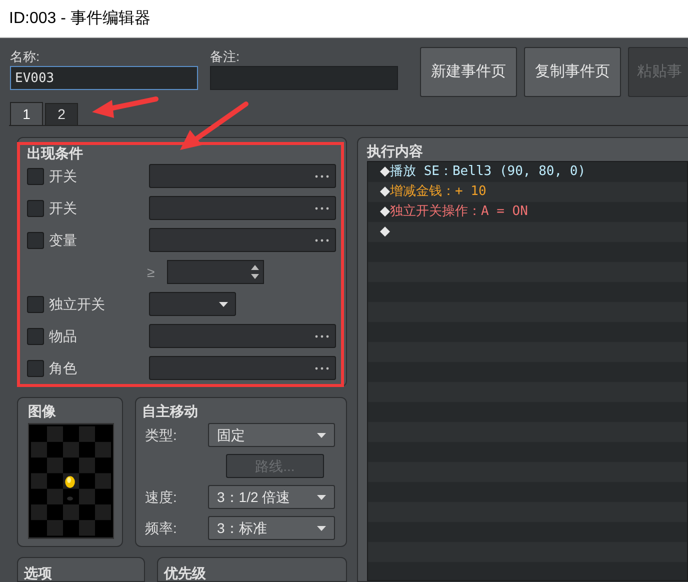  I want to click on command-text: 播放 SE：Bell3 (90, 80, 0), so click(488, 172).